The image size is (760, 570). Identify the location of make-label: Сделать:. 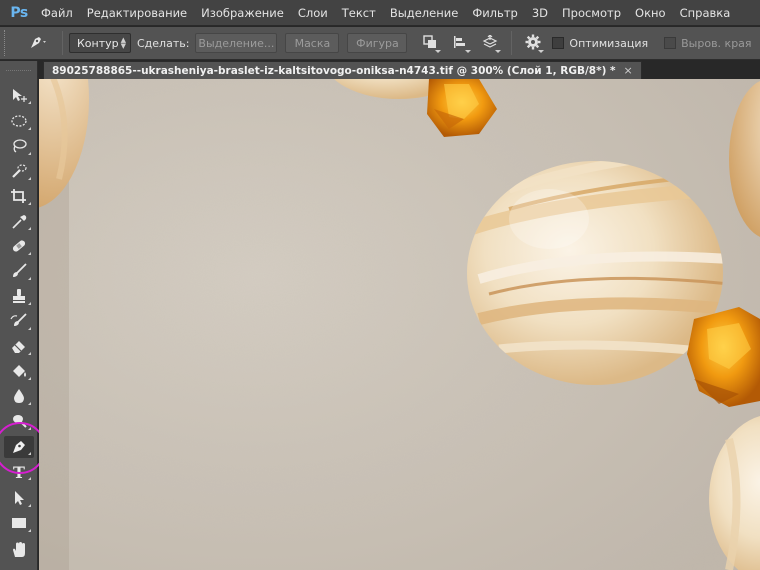
(163, 43).